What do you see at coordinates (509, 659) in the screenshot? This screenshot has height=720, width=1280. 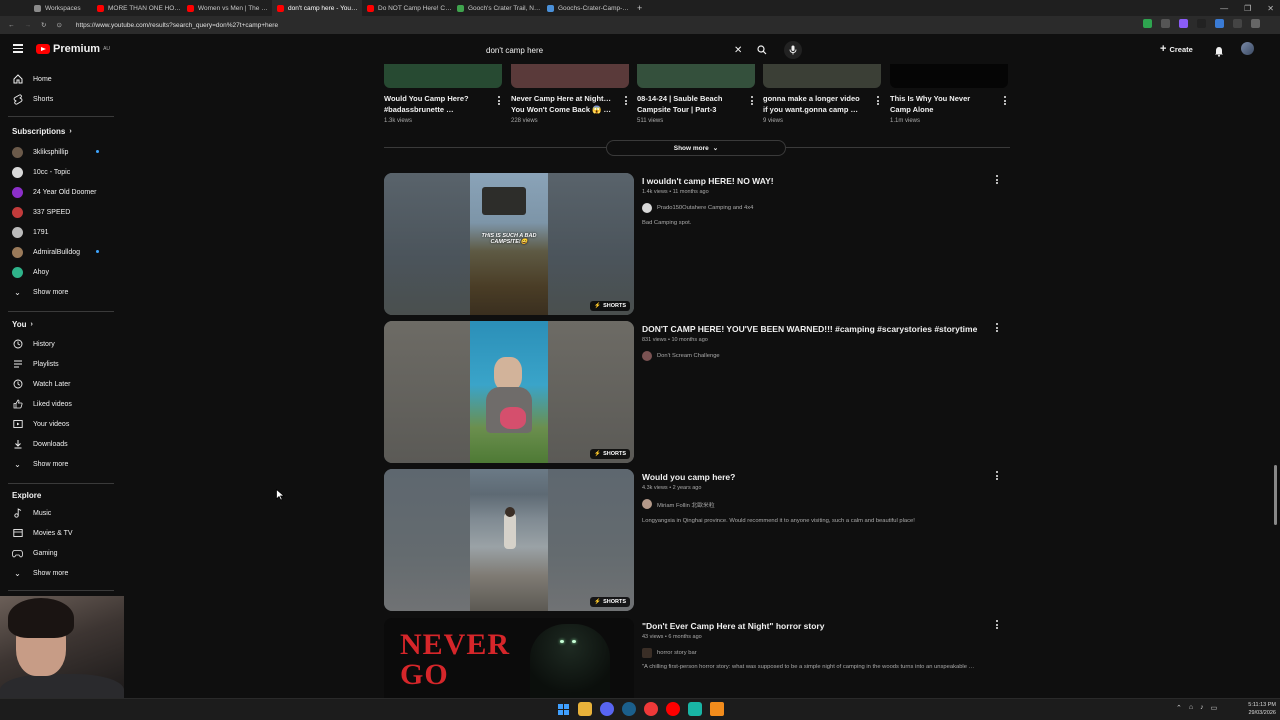 I see `video-thumbnail: NEVER GO` at bounding box center [509, 659].